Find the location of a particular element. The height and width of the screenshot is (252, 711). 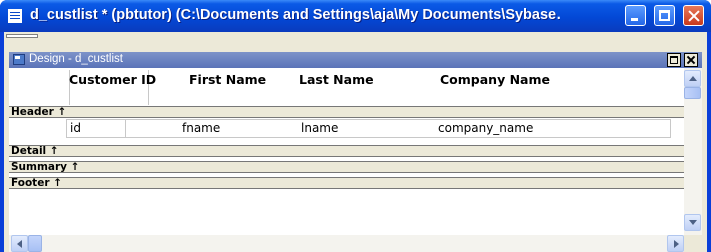

scroll-left-button is located at coordinates (19, 243).